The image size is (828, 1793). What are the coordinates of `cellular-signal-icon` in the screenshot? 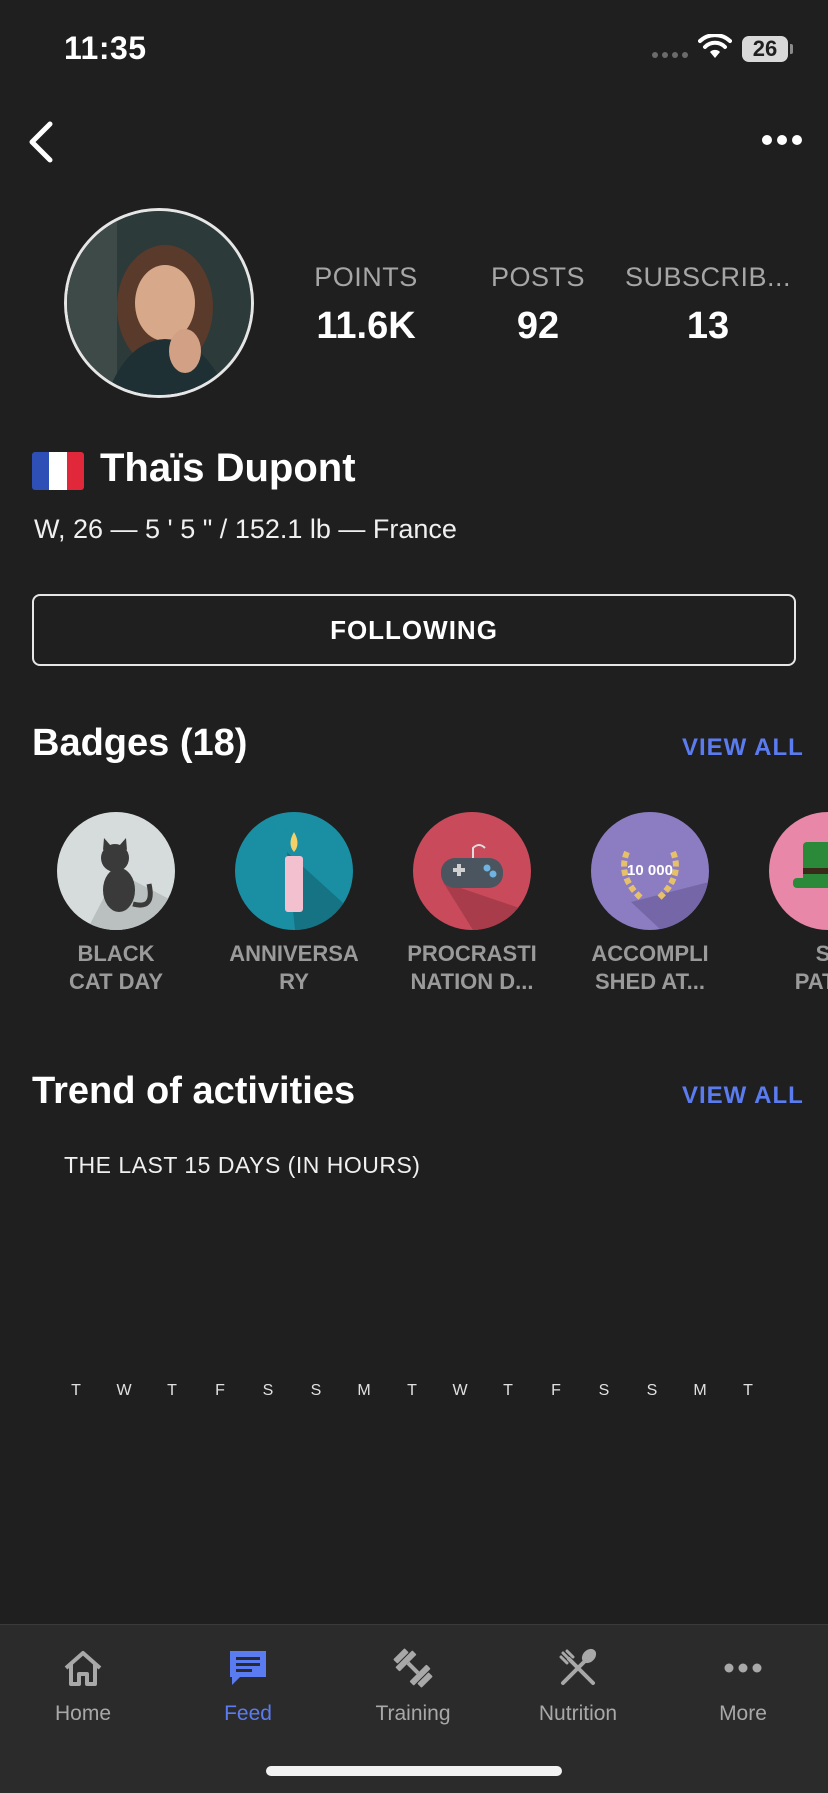 It's located at (670, 55).